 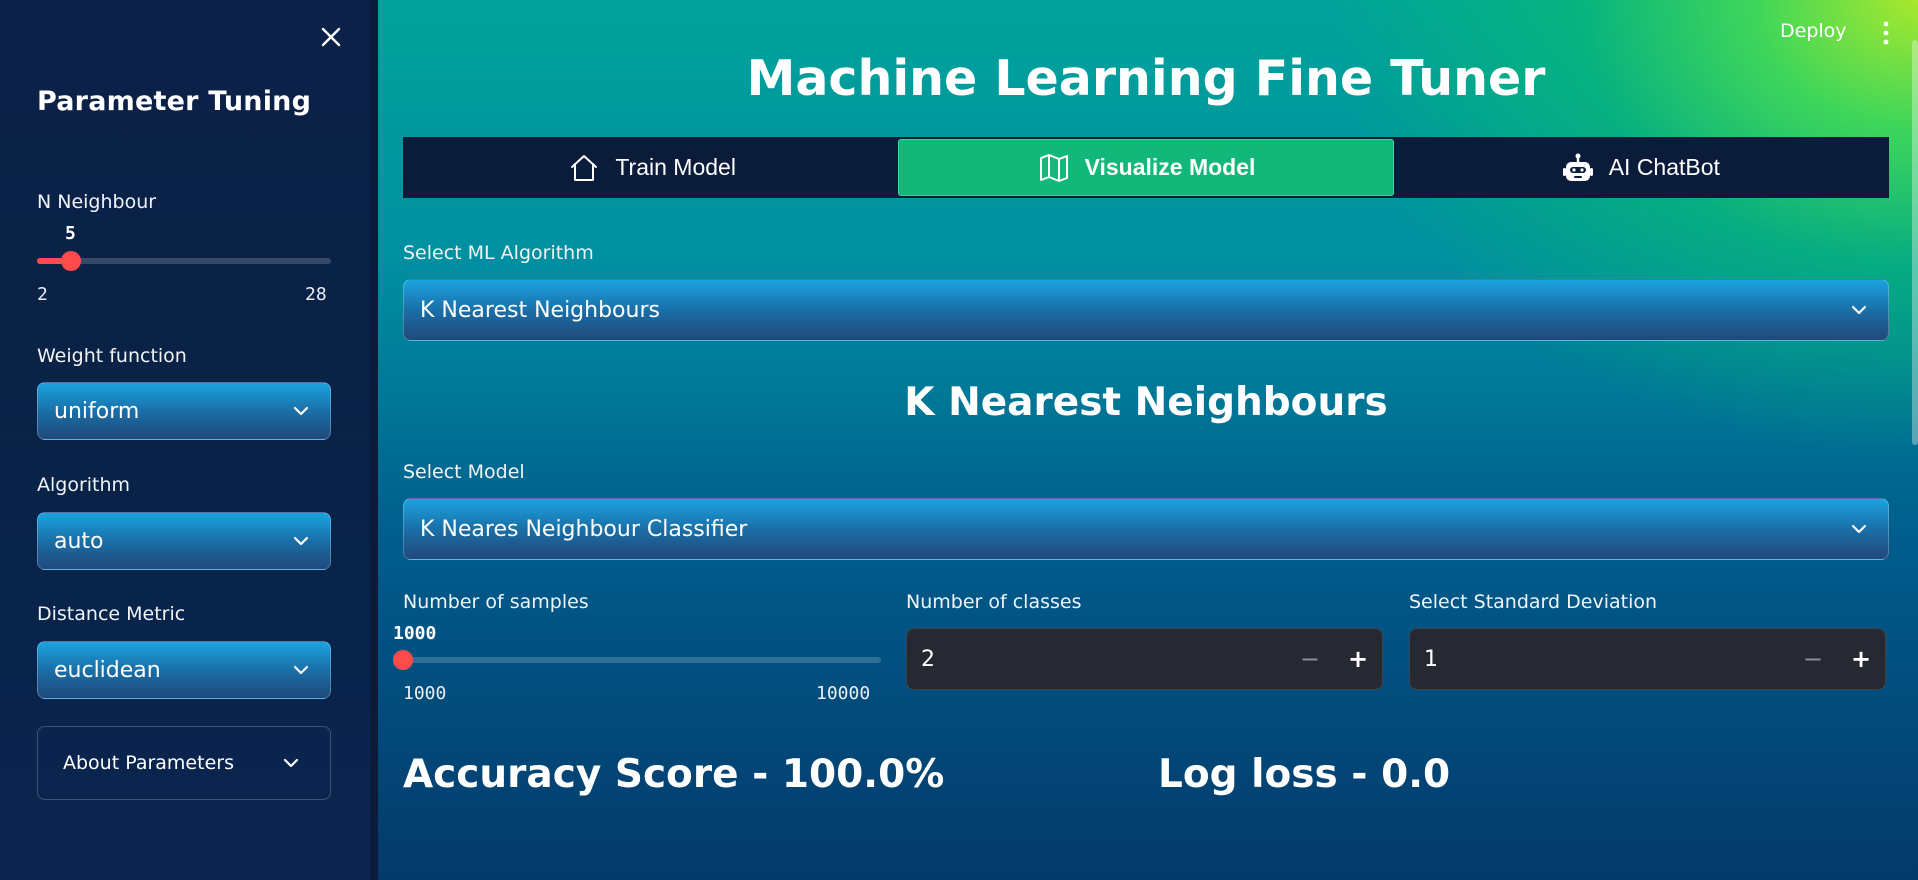 I want to click on distance-metric-value: euclidean, so click(x=107, y=670).